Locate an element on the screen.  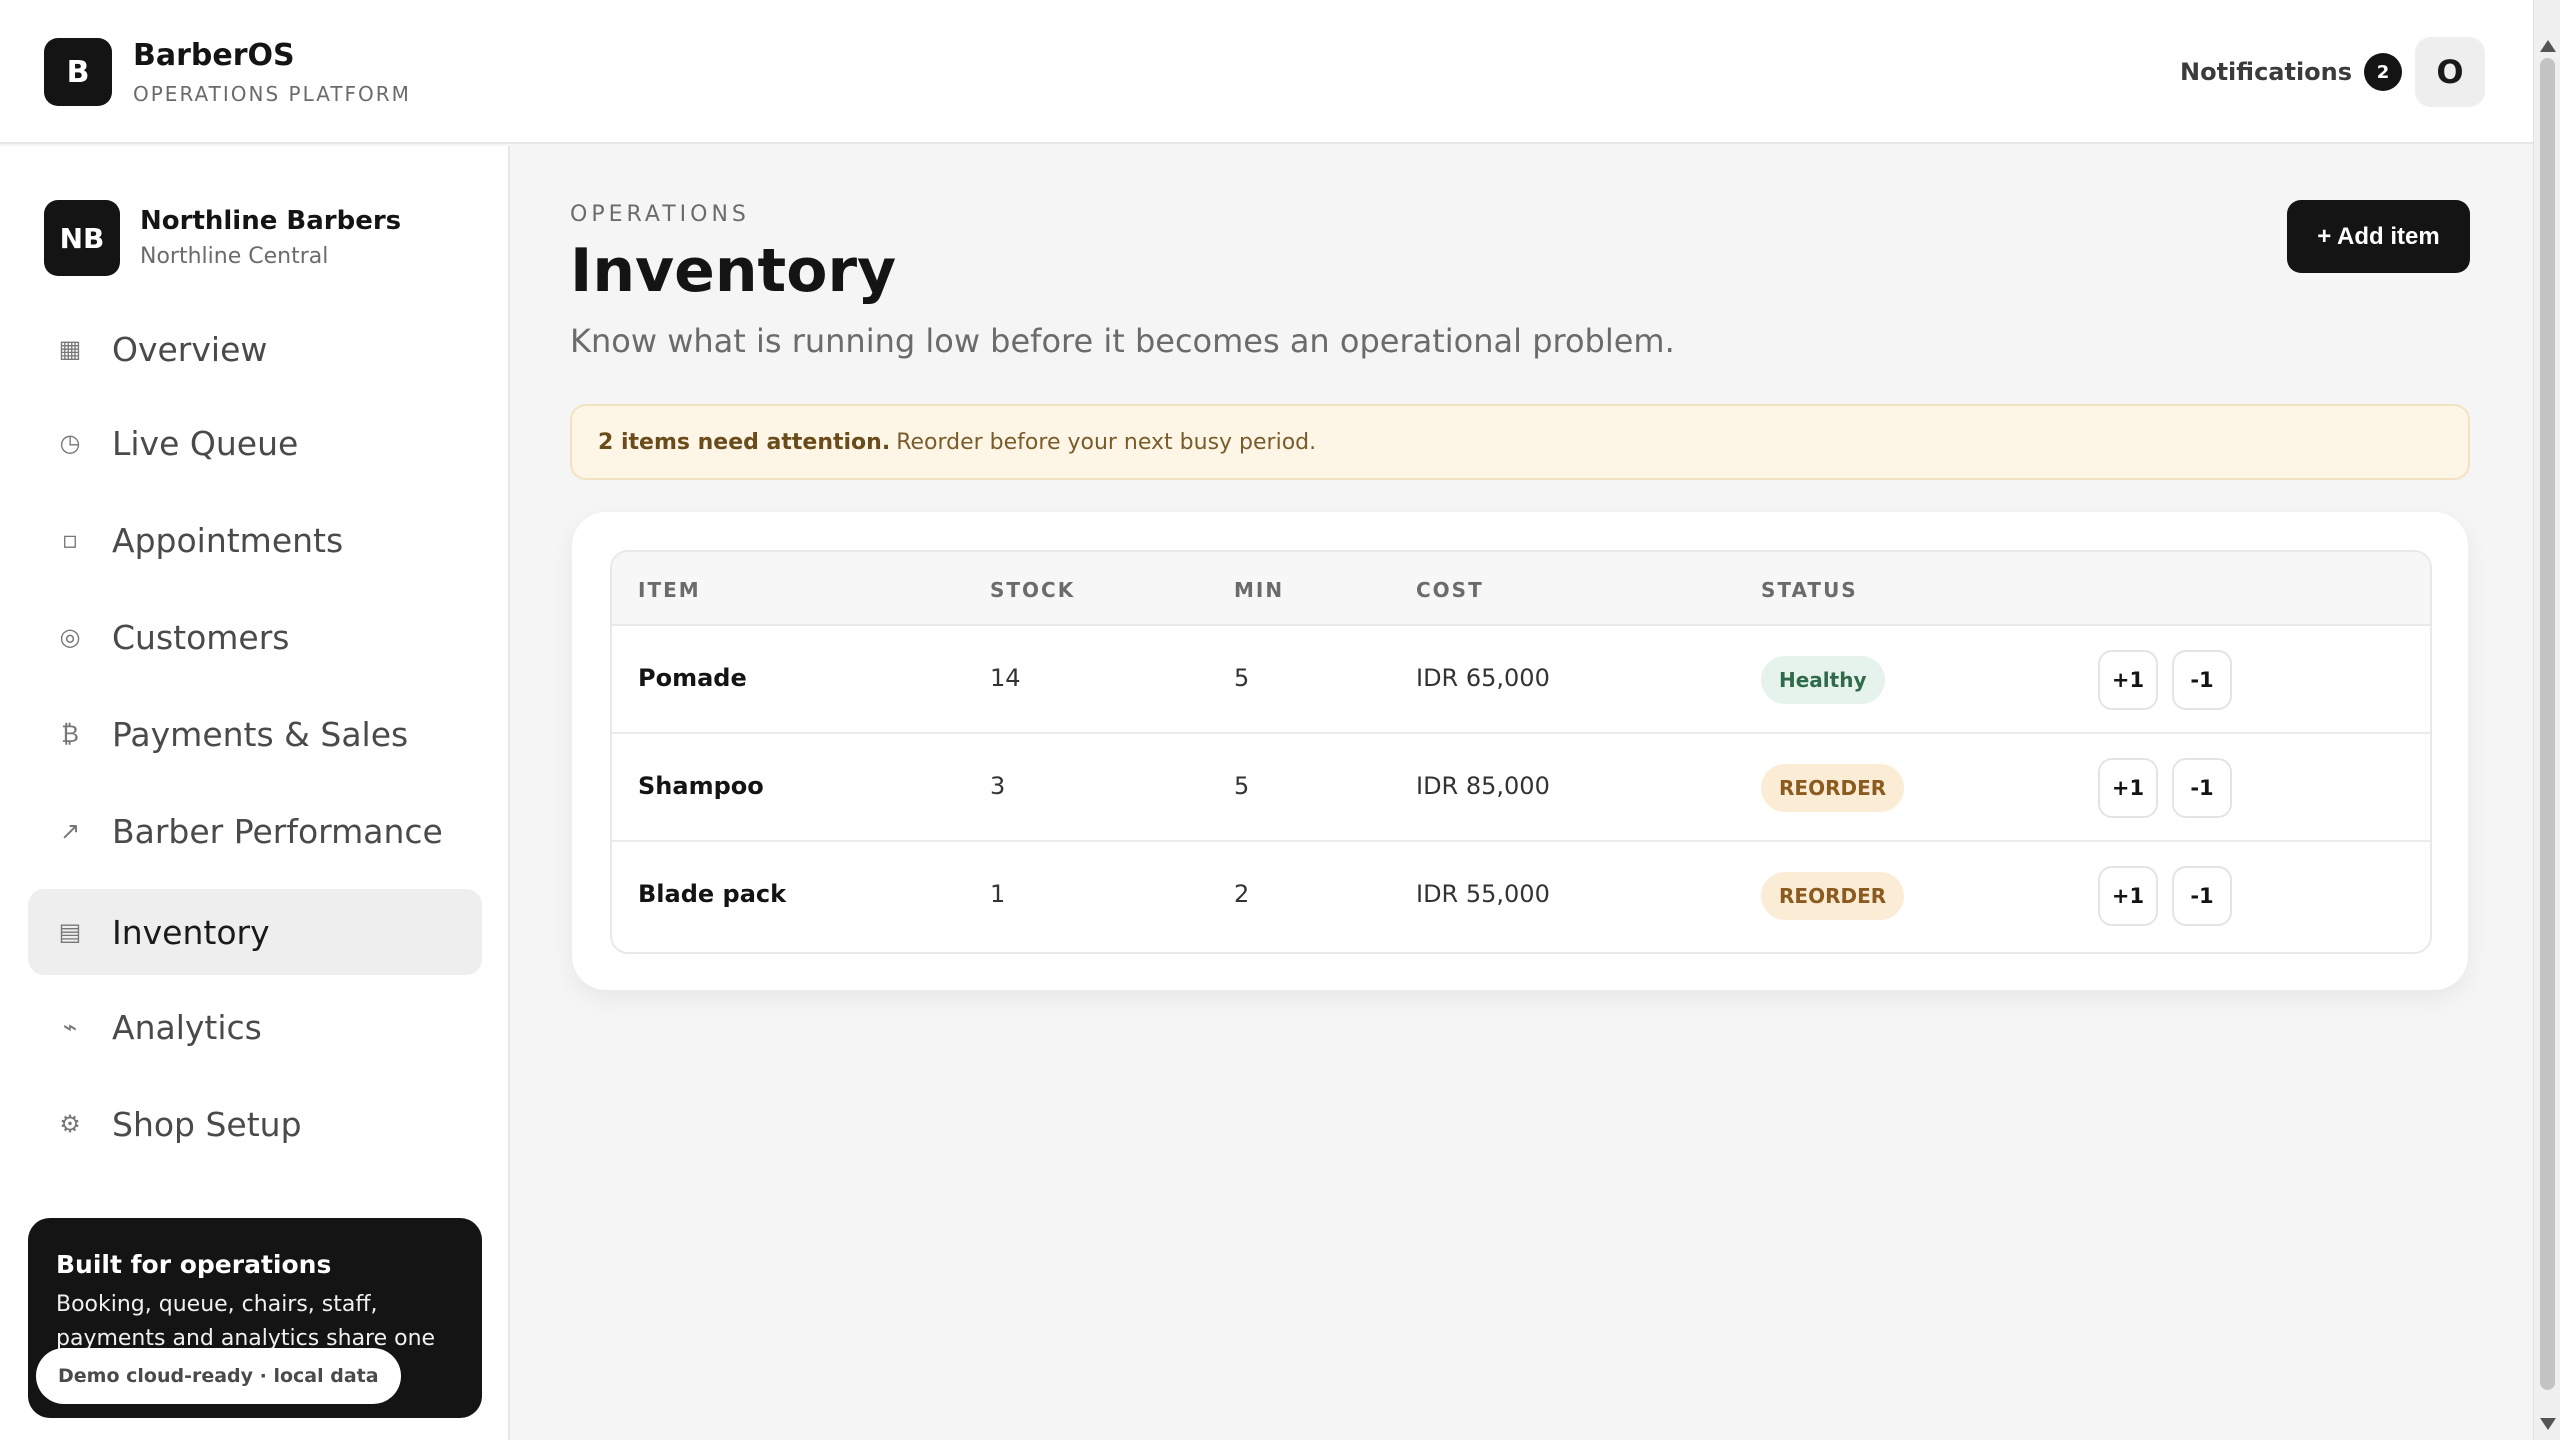
sidebar-item-live-queue: ◷ Live Queue is located at coordinates (255, 443).